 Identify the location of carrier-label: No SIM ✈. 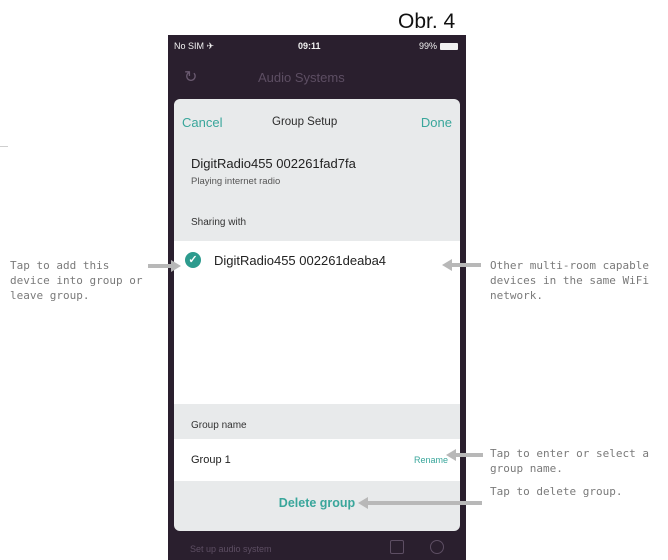
(194, 46).